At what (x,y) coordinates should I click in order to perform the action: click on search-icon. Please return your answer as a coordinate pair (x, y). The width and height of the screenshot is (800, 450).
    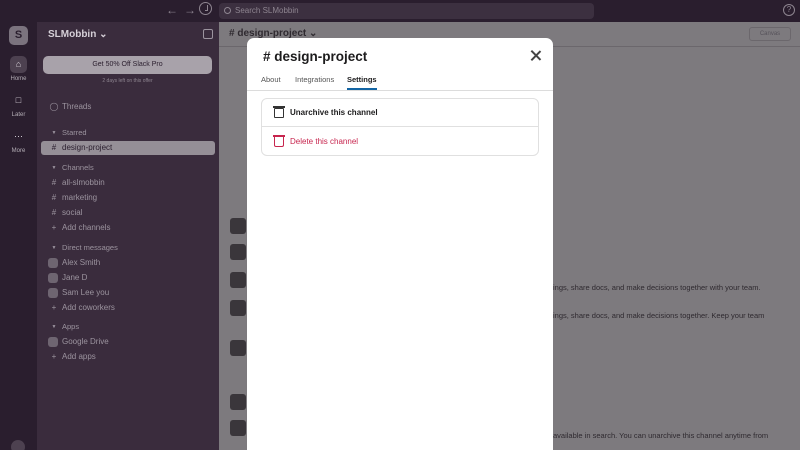
    Looking at the image, I should click on (227, 10).